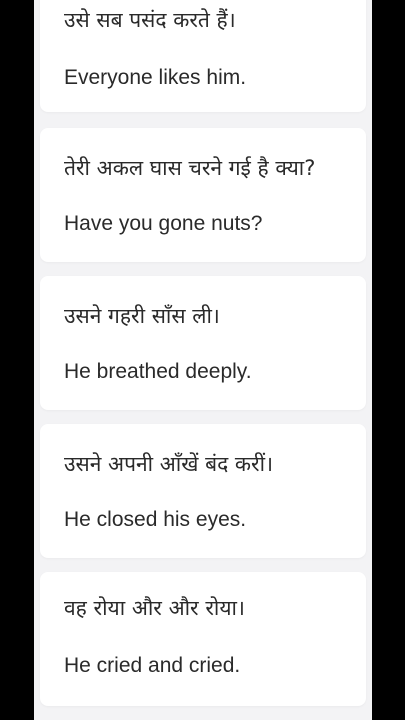  Describe the element at coordinates (163, 223) in the screenshot. I see `english-translation: Have you gone nuts?` at that location.